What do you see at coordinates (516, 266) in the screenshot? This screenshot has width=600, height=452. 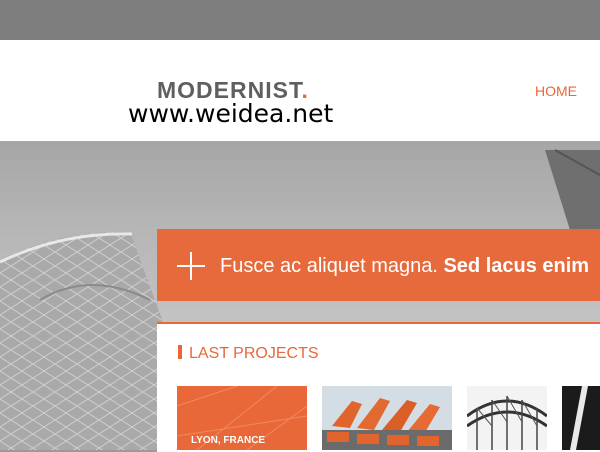 I see `banner-text-bold: Sed lacus enim` at bounding box center [516, 266].